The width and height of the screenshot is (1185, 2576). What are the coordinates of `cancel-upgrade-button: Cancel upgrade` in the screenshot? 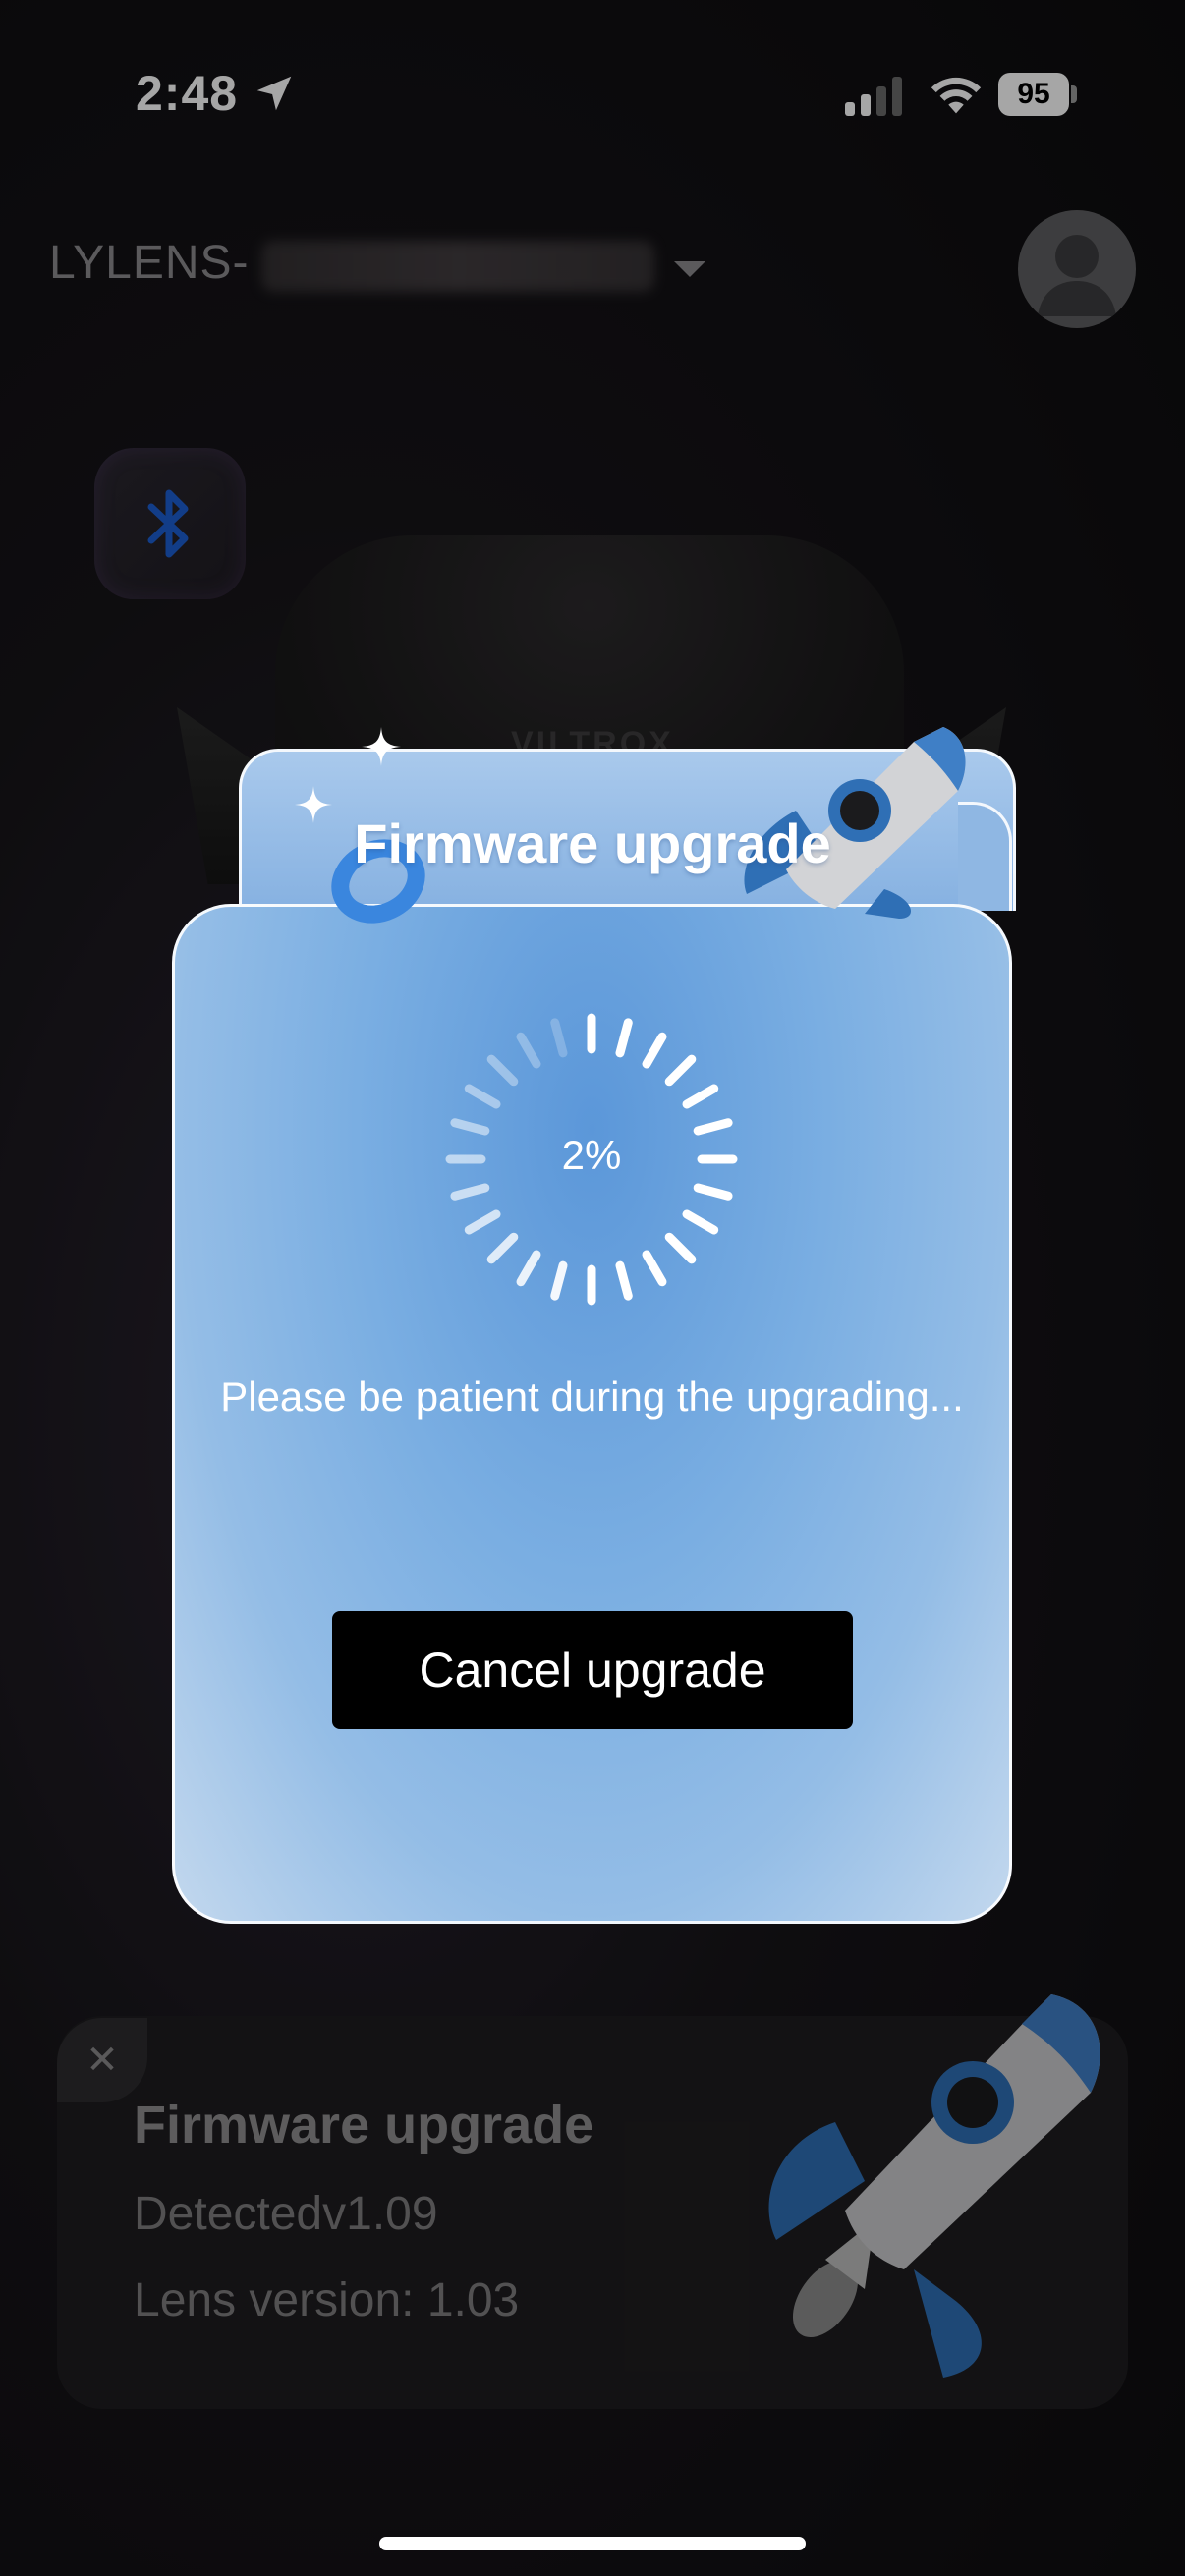 It's located at (592, 1670).